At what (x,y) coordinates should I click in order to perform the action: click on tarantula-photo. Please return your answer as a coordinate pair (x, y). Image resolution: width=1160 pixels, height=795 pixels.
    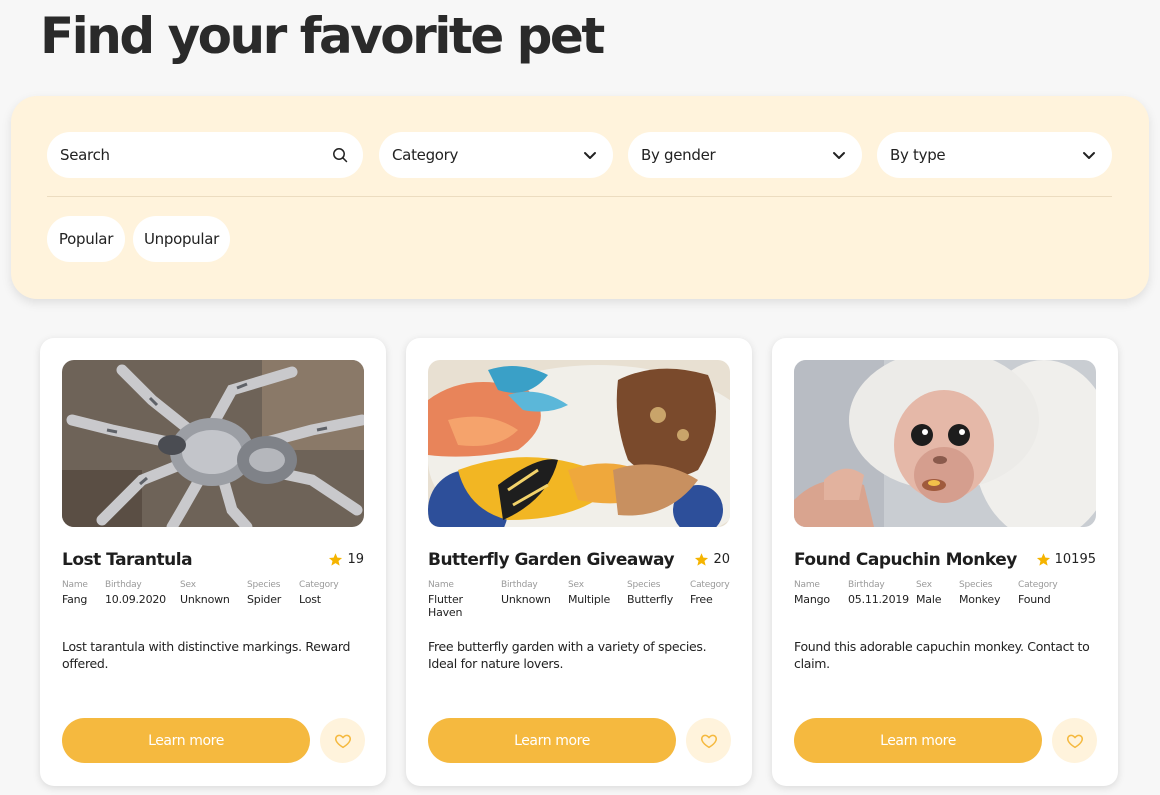
    Looking at the image, I should click on (213, 443).